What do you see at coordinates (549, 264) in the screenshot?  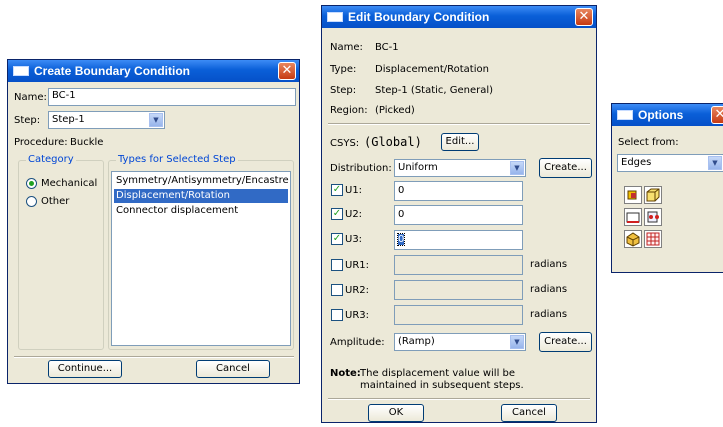 I see `ur1-unit: radians` at bounding box center [549, 264].